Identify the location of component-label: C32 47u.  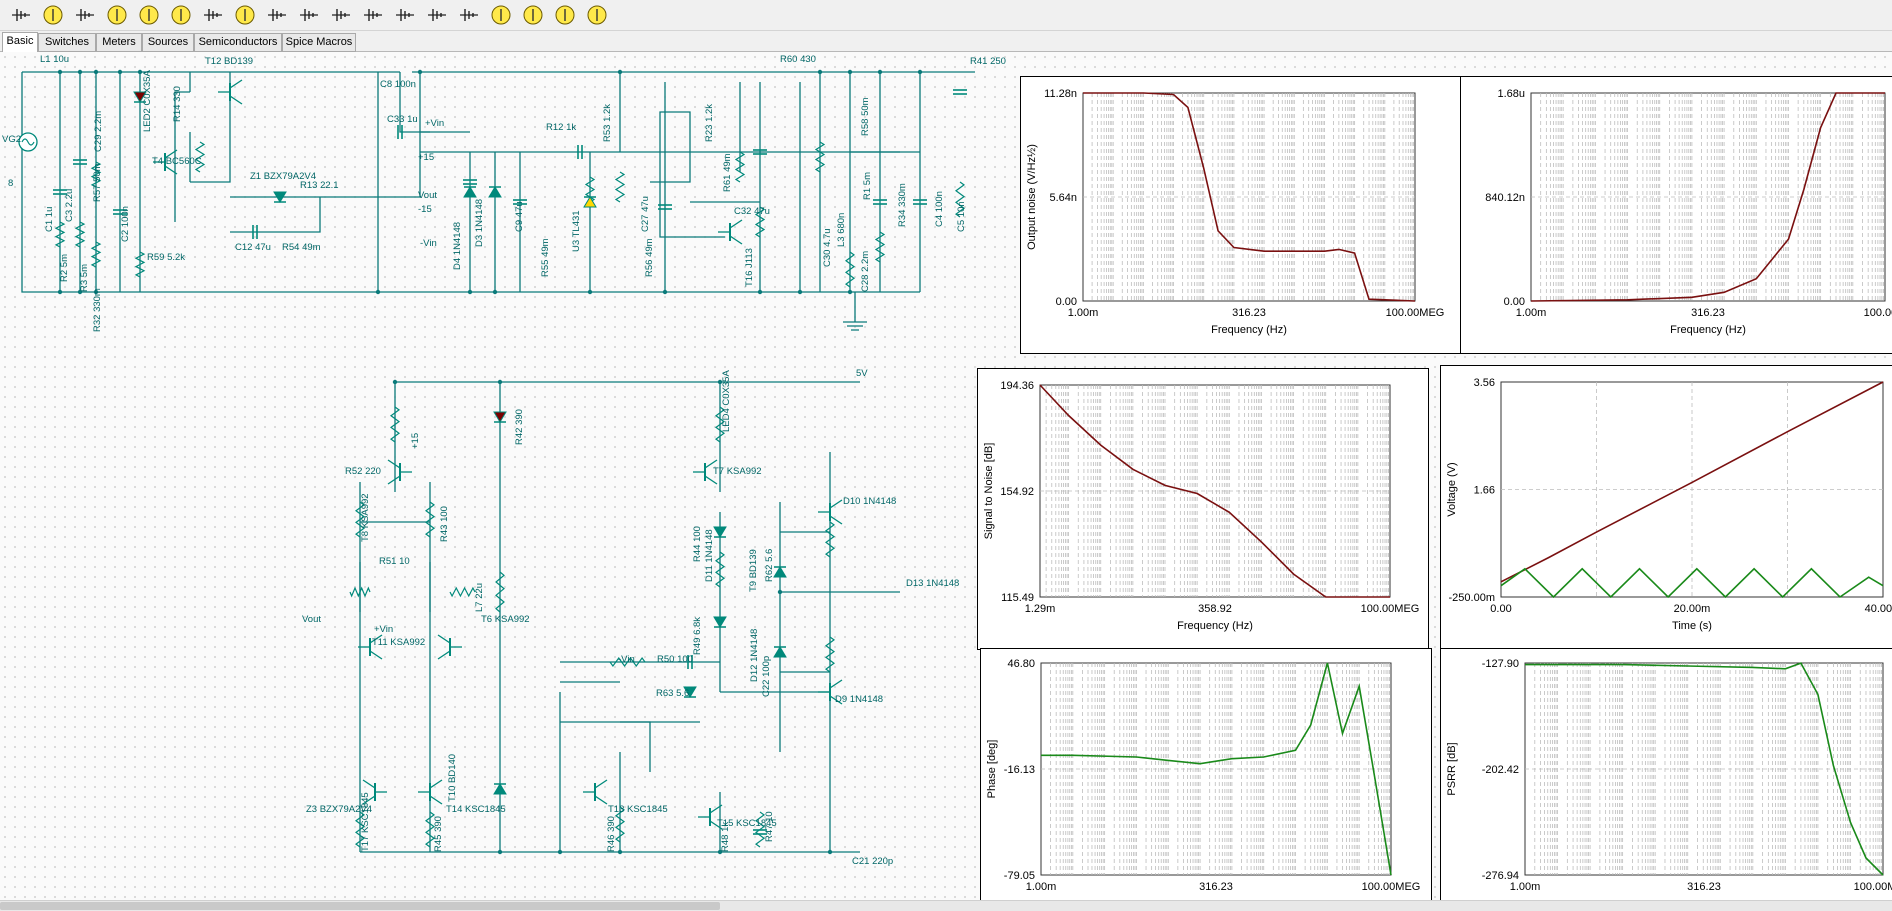
(752, 211).